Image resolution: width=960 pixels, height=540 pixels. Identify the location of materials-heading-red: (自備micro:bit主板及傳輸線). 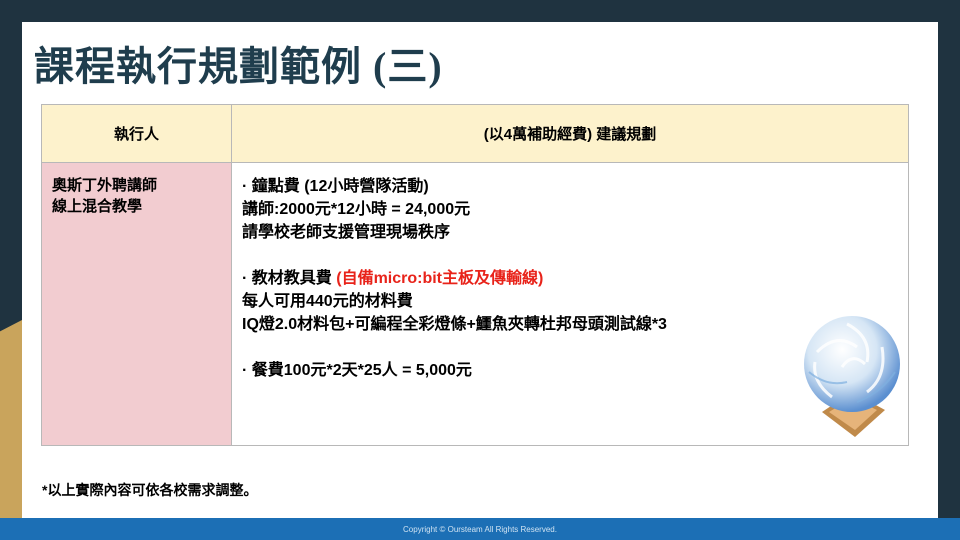
(440, 278).